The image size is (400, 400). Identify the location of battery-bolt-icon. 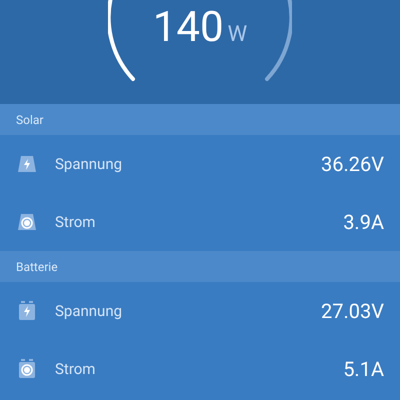
(27, 311).